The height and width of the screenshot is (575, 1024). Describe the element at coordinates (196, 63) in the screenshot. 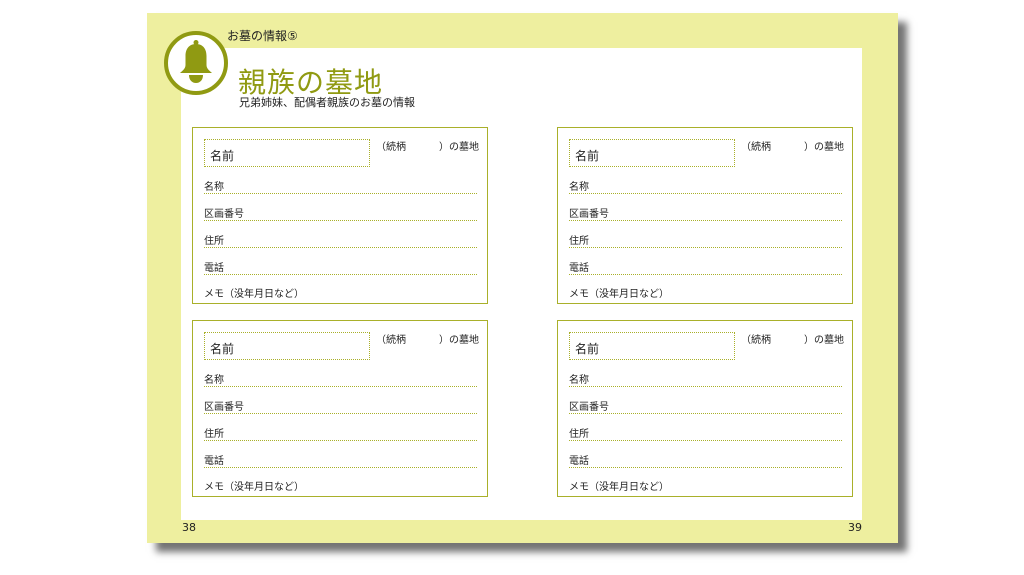

I see `bell-icon` at that location.